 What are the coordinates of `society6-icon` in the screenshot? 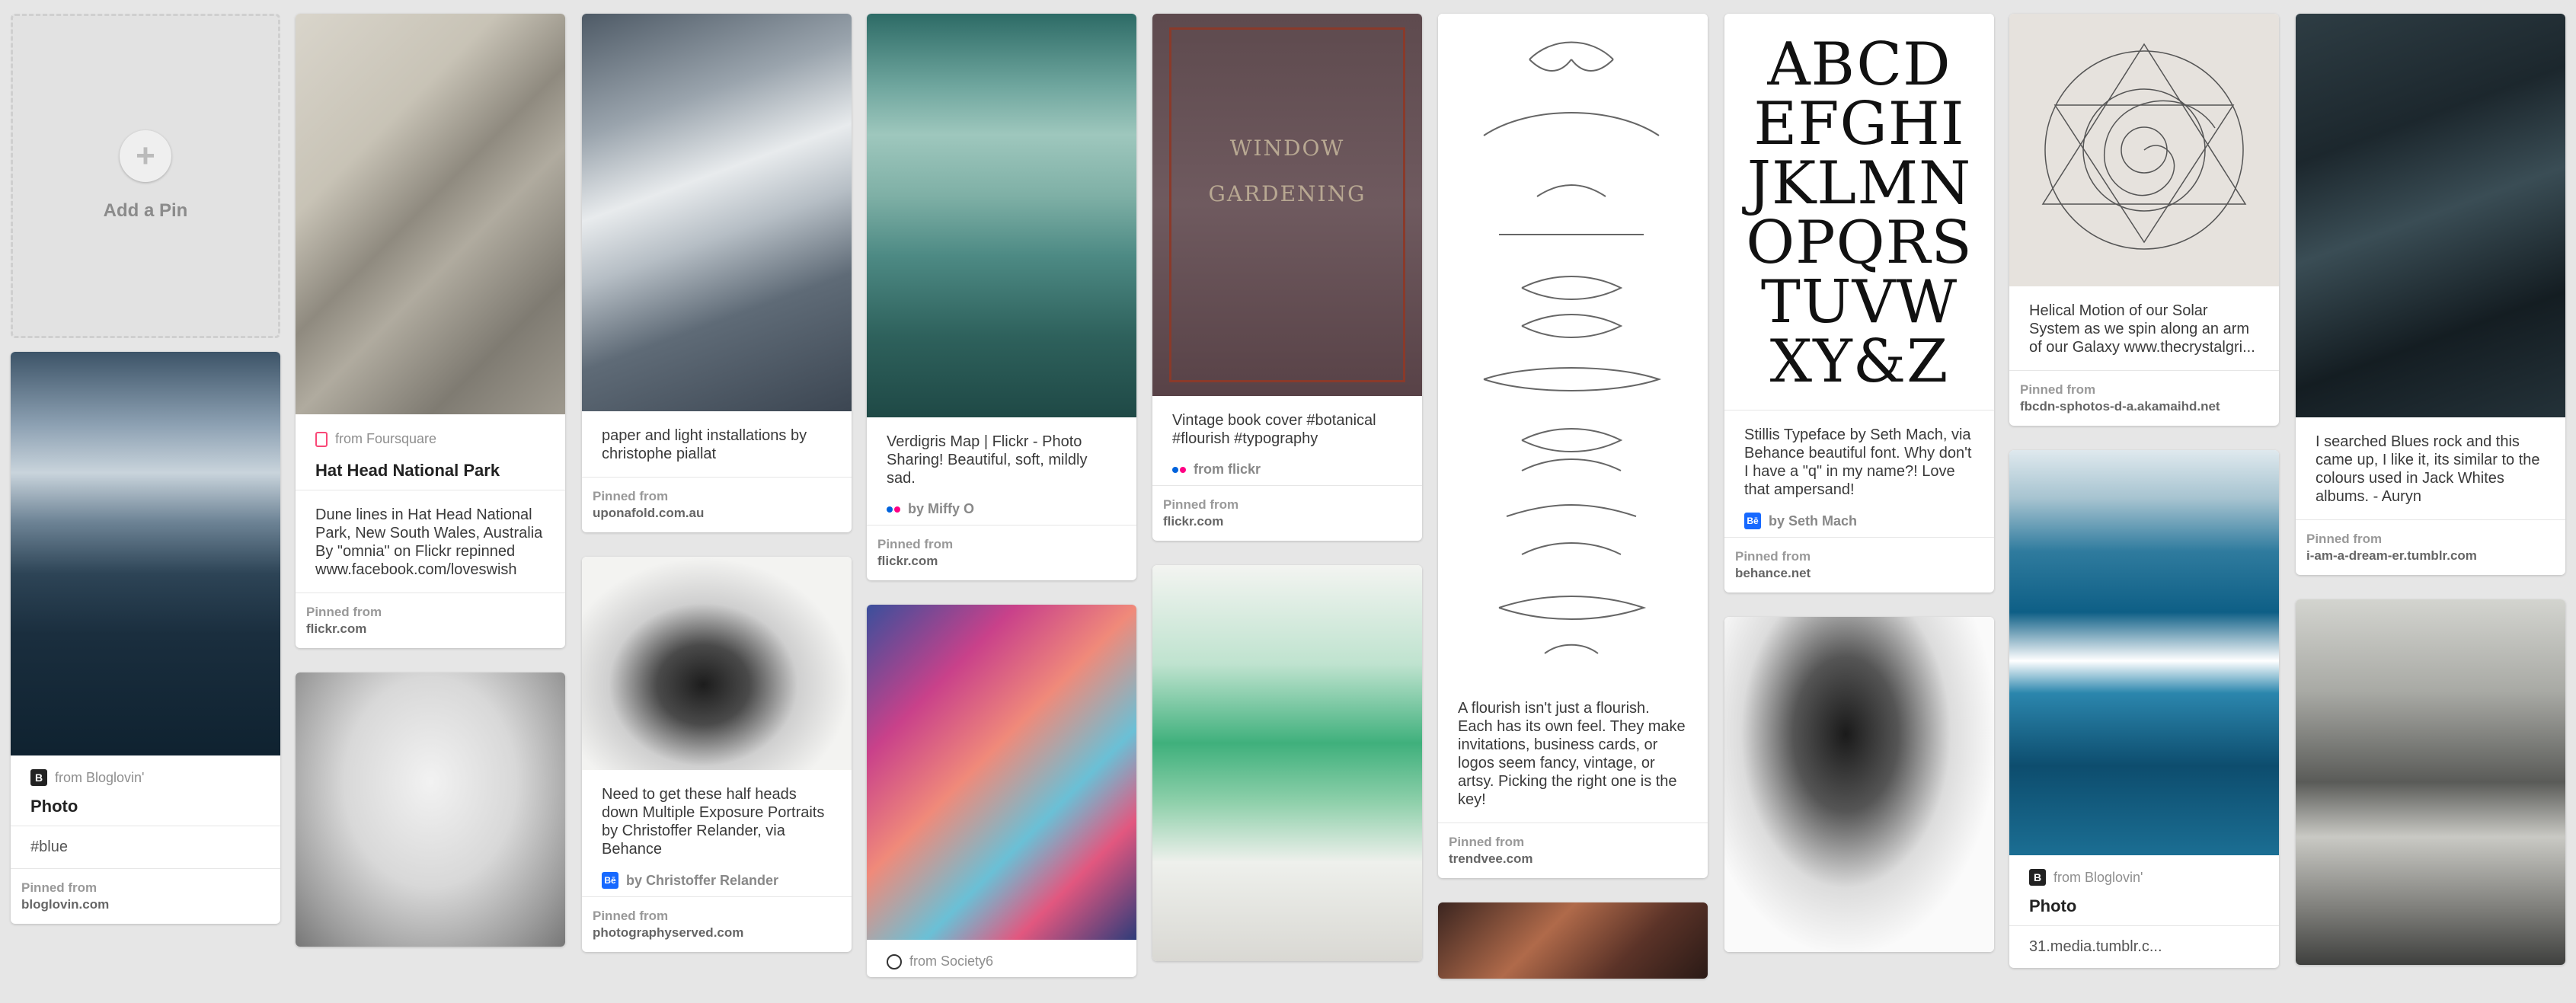 It's located at (894, 961).